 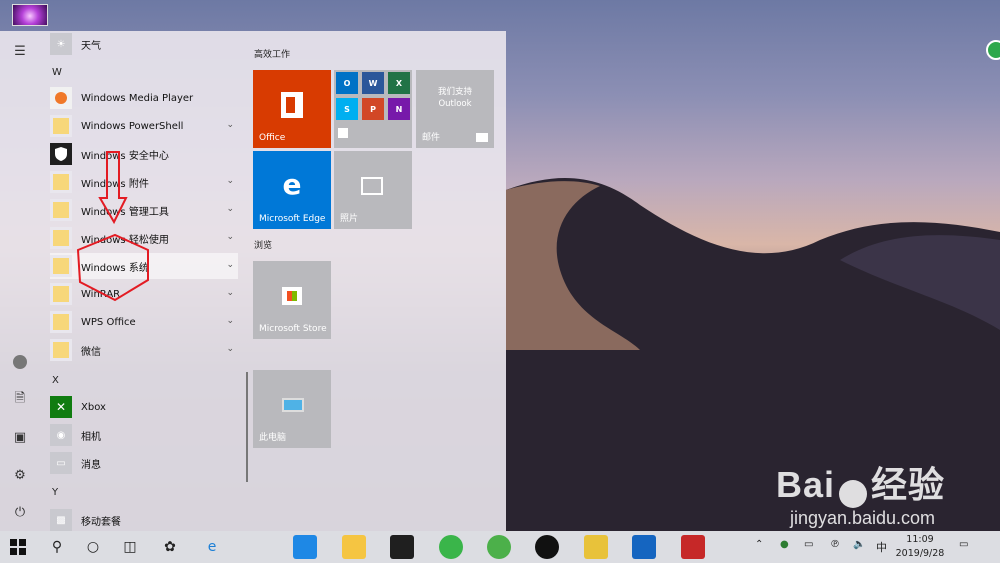 What do you see at coordinates (144, 44) in the screenshot?
I see `app-weather: ☀ 天气` at bounding box center [144, 44].